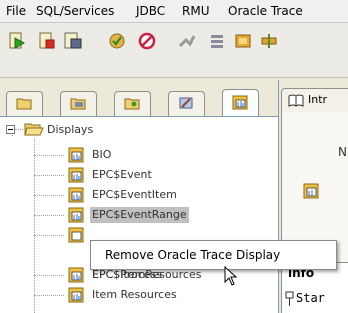 The height and width of the screenshot is (313, 348). I want to click on context-menu: Remove Oracle Trace Display, so click(213, 255).